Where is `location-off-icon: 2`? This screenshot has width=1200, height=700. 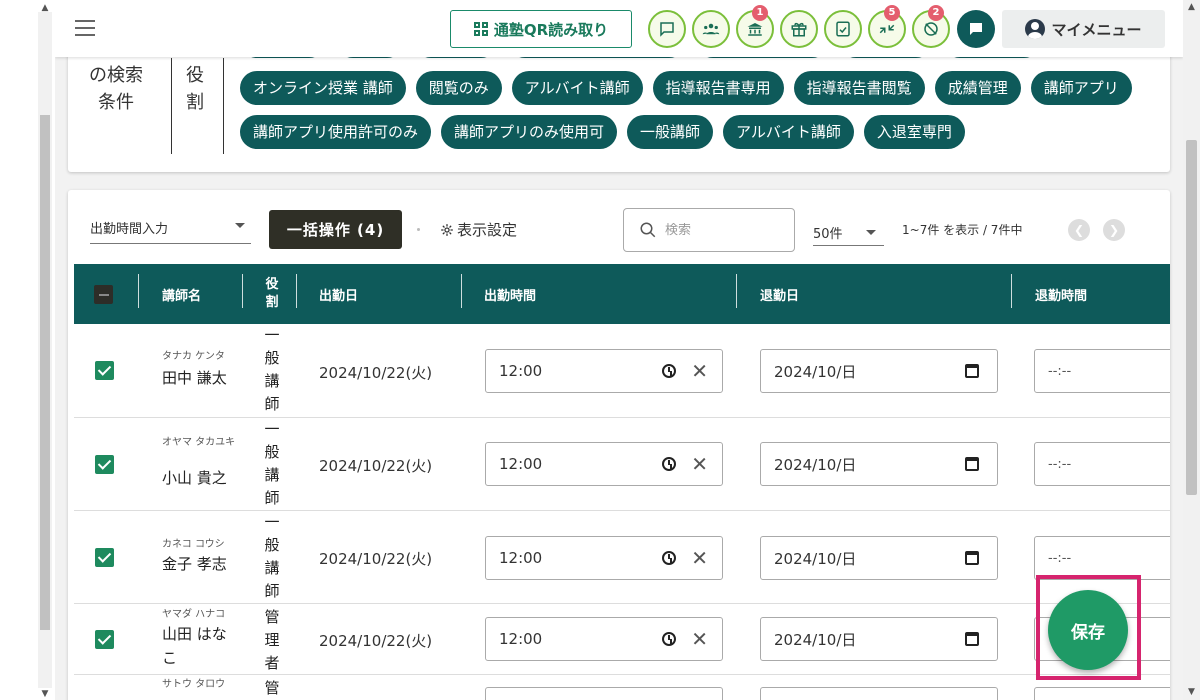
location-off-icon: 2 is located at coordinates (931, 26).